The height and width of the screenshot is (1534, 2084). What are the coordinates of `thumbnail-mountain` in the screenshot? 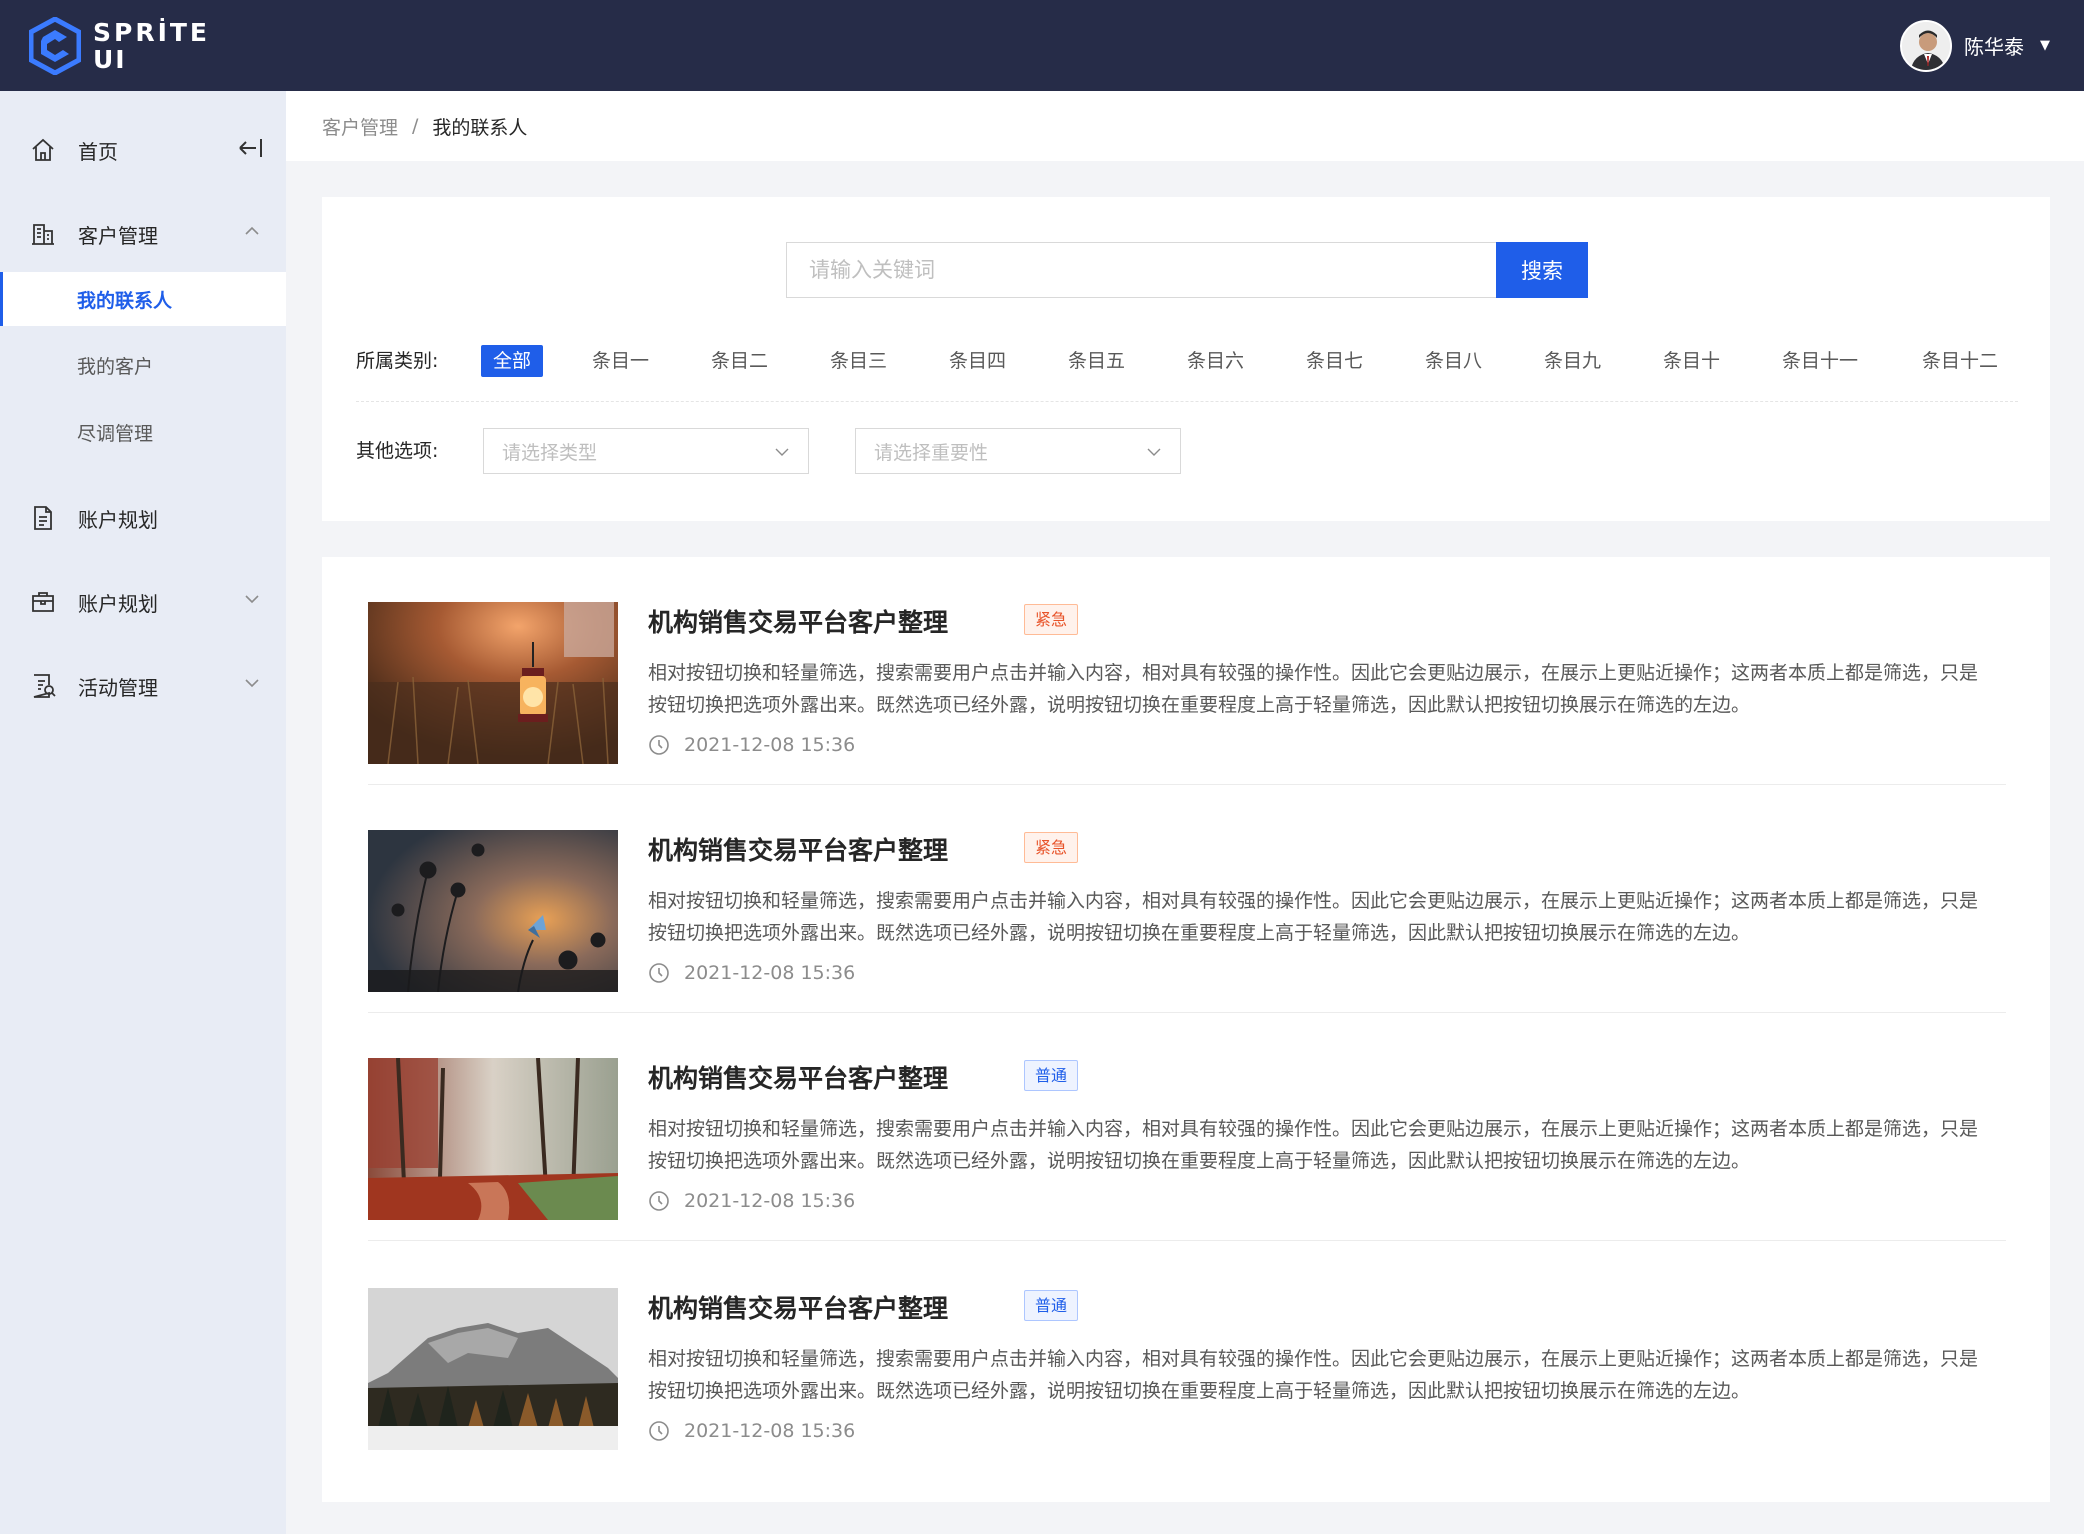 It's located at (493, 1369).